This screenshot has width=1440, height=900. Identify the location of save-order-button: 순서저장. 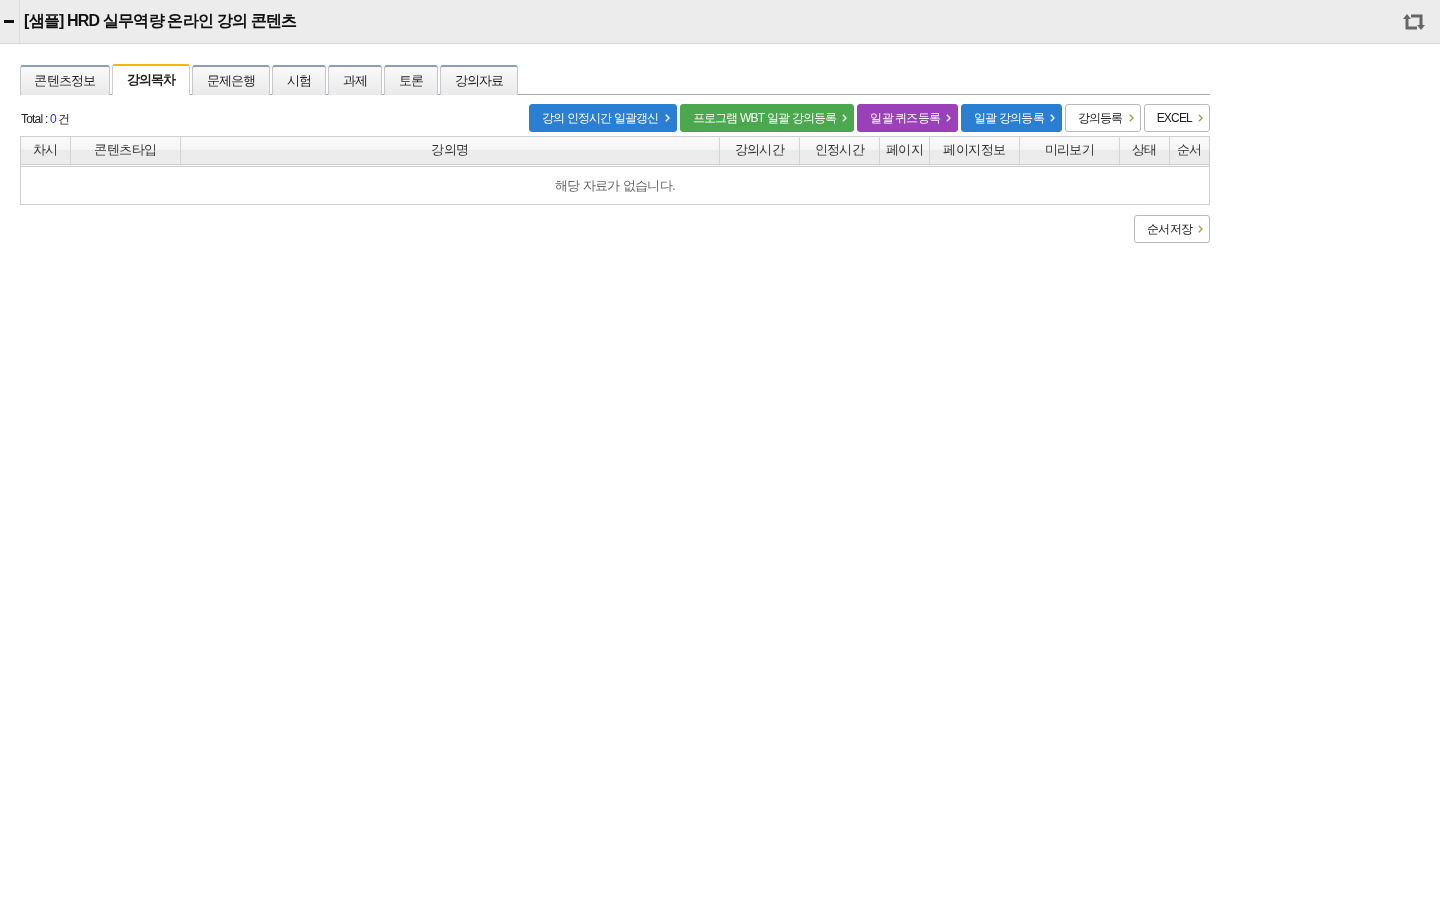
(1172, 229).